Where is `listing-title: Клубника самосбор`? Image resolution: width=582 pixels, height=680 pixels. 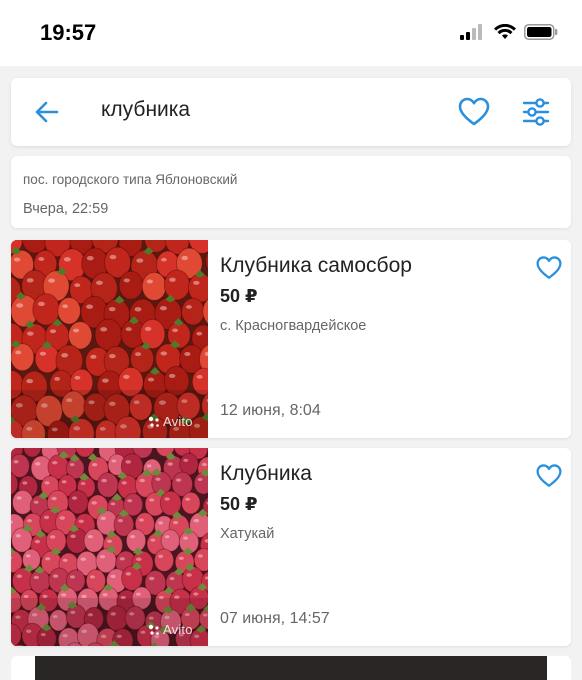
listing-title: Клубника самосбор is located at coordinates (316, 265).